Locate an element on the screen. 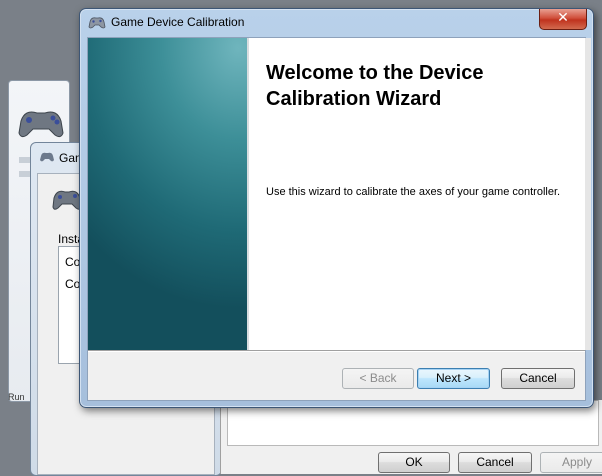 This screenshot has height=476, width=602. ok-button: OK is located at coordinates (414, 462).